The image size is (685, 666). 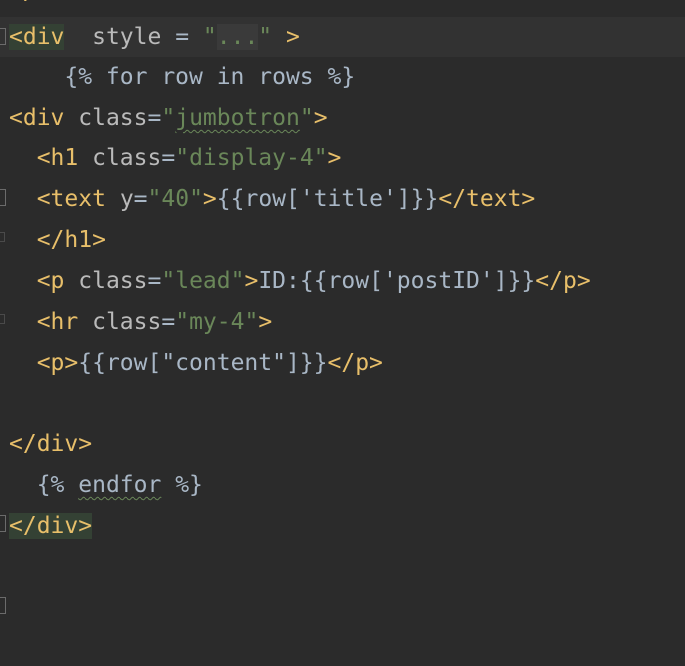 What do you see at coordinates (175, 199) in the screenshot?
I see `attr-value: "40"` at bounding box center [175, 199].